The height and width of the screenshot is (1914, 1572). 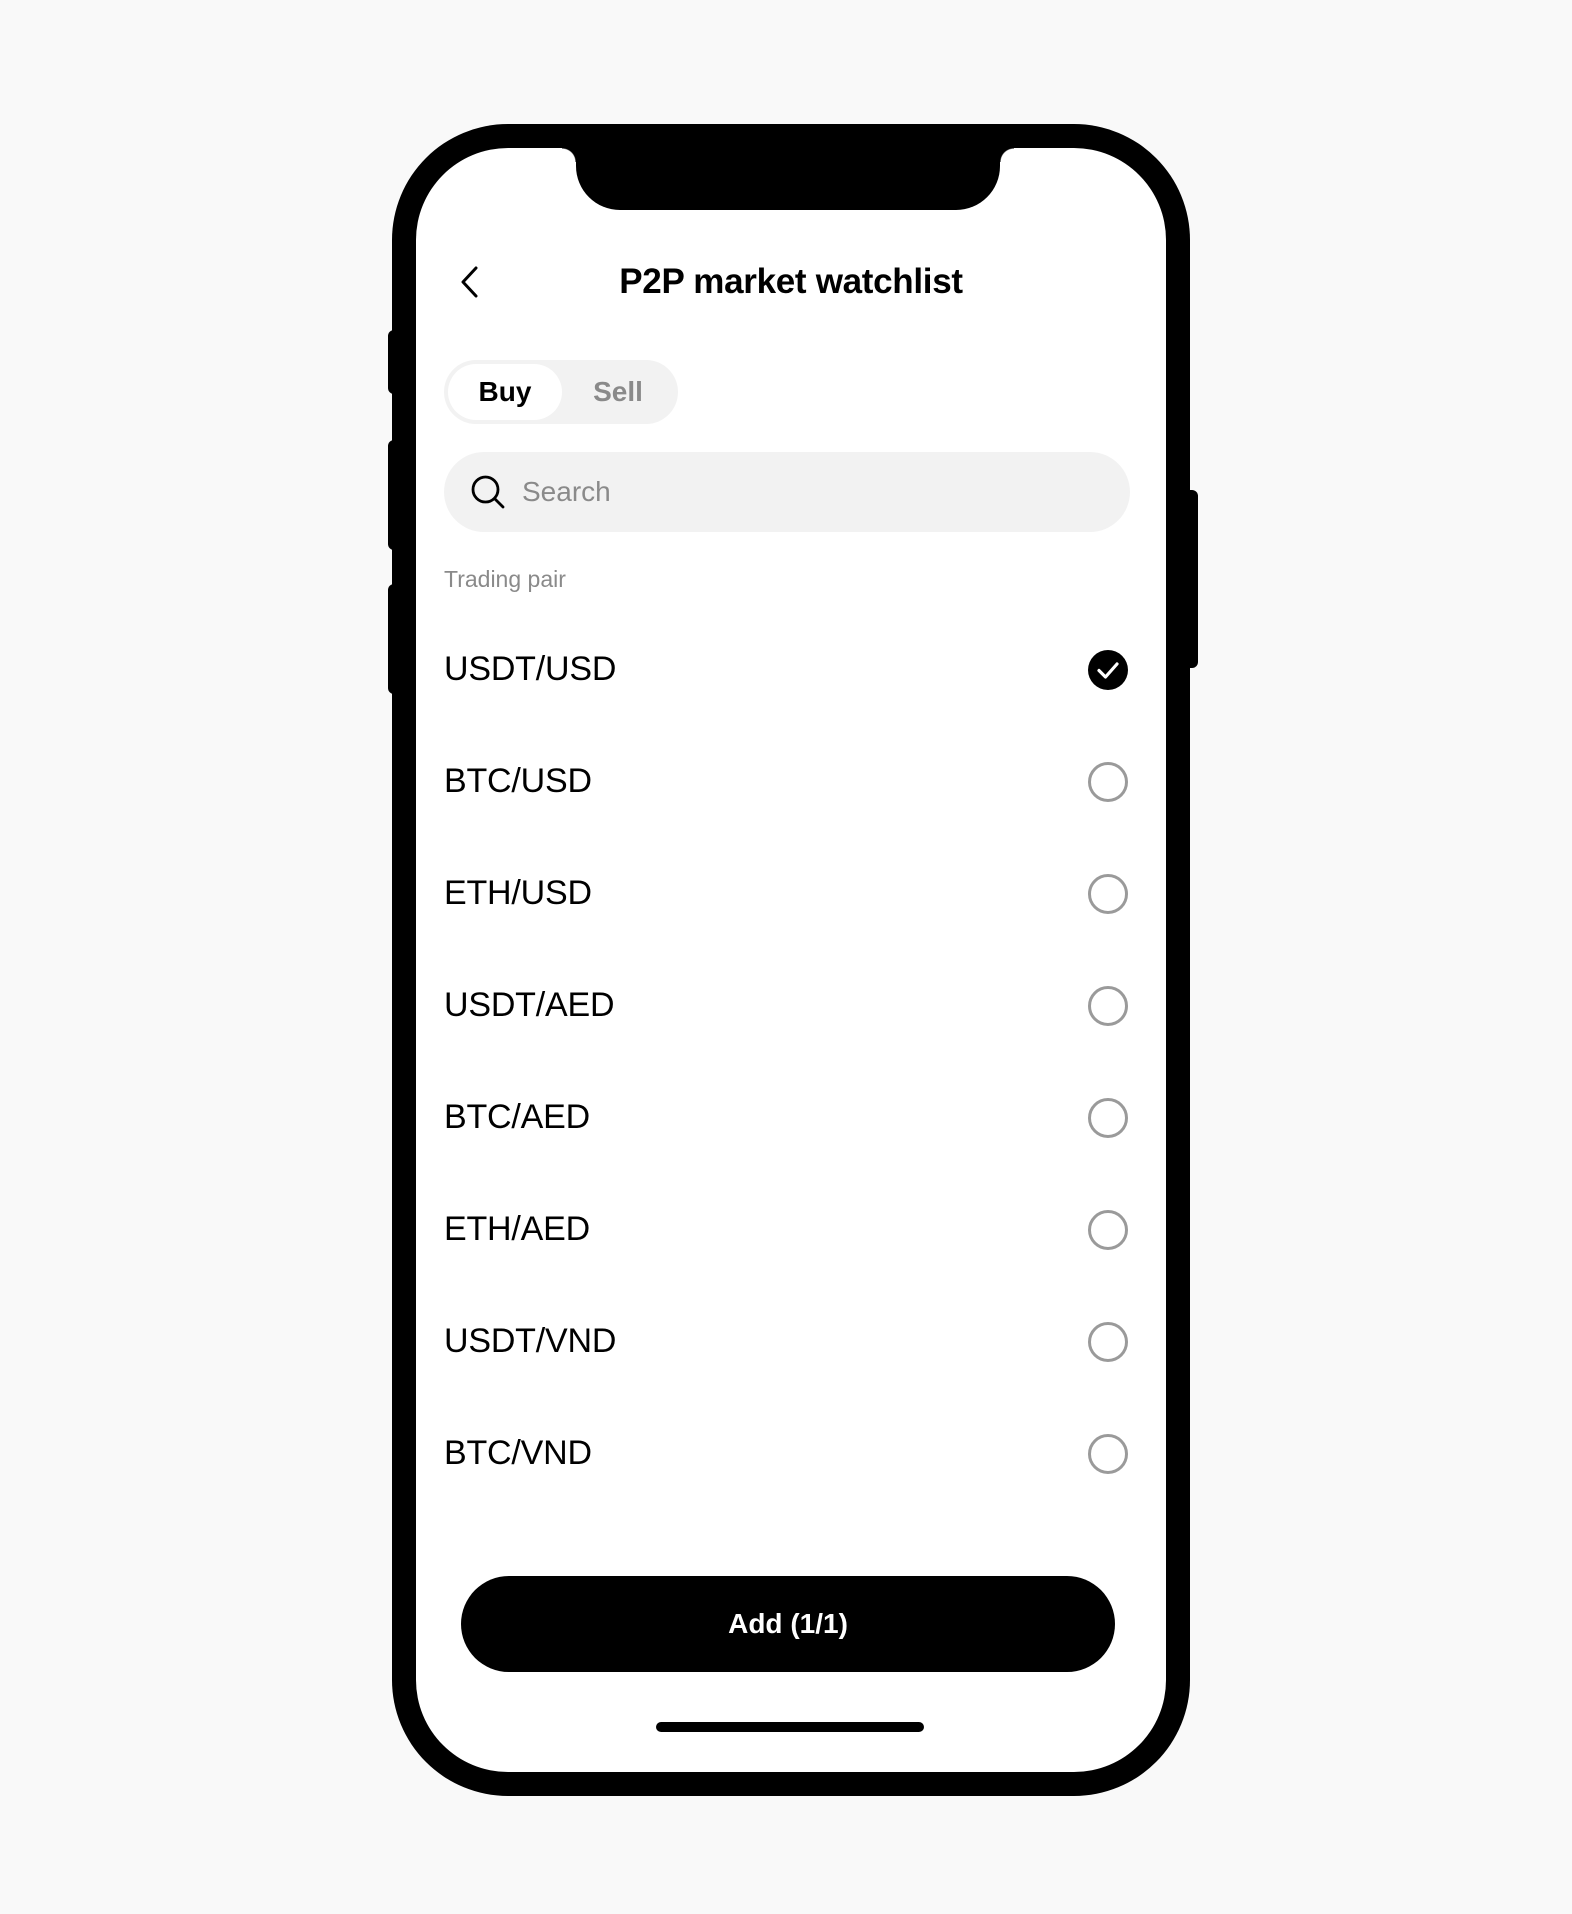 I want to click on pair-label: USDT/VND, so click(x=530, y=1341).